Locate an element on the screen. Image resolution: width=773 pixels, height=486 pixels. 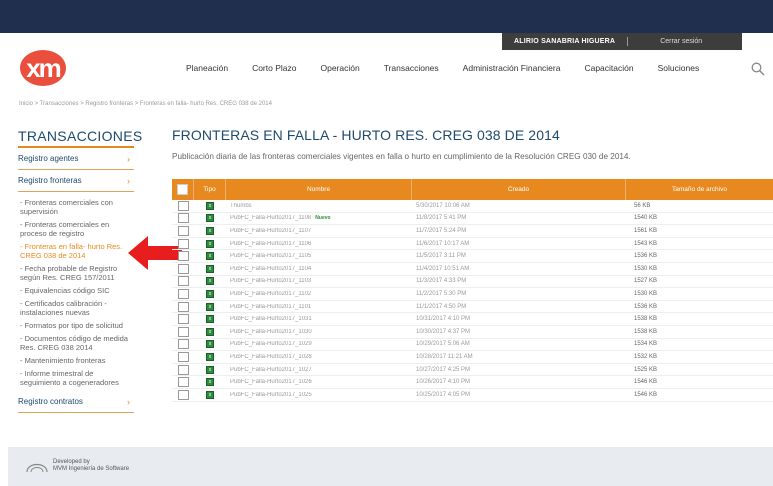
file-name-link: PubFC_Falla-Hurto2017_1104 is located at coordinates (319, 269).